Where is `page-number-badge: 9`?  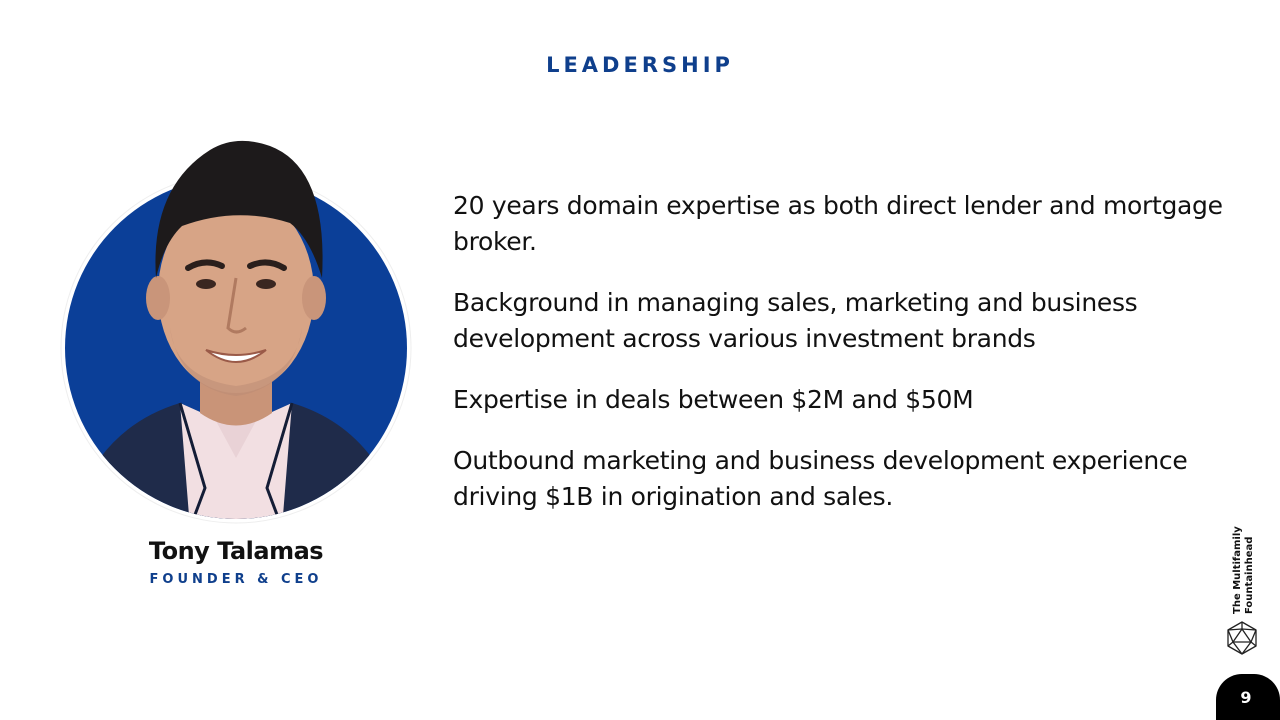 page-number-badge: 9 is located at coordinates (1248, 697).